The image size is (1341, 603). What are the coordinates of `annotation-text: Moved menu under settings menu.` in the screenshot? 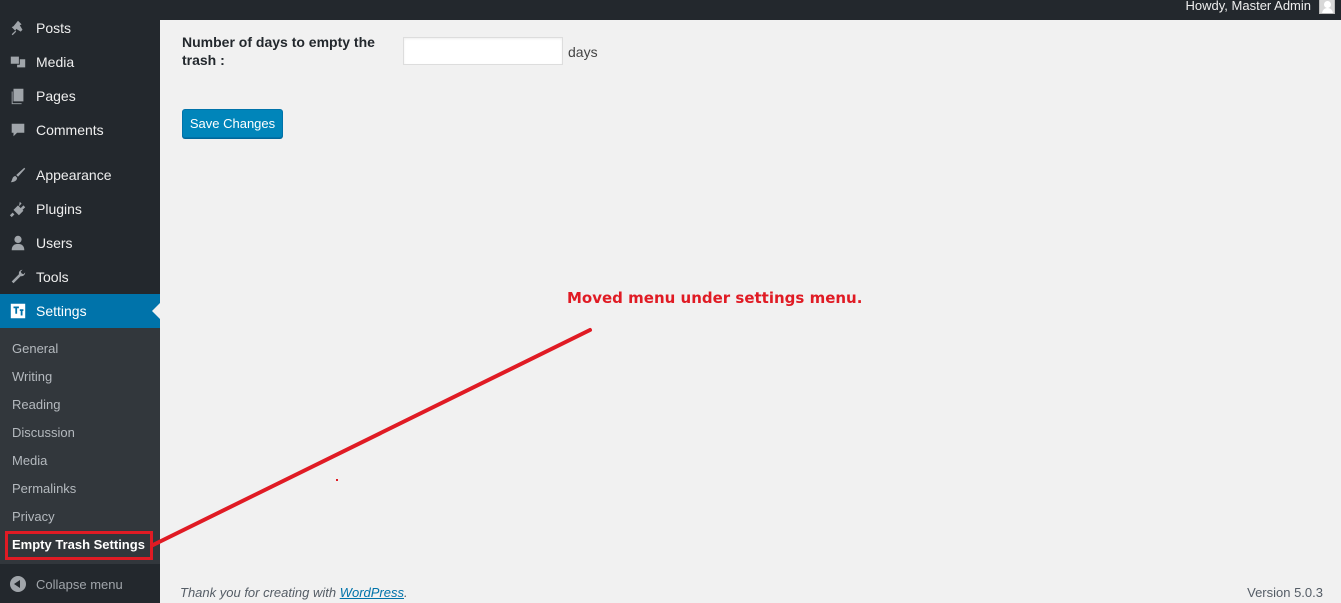 It's located at (715, 298).